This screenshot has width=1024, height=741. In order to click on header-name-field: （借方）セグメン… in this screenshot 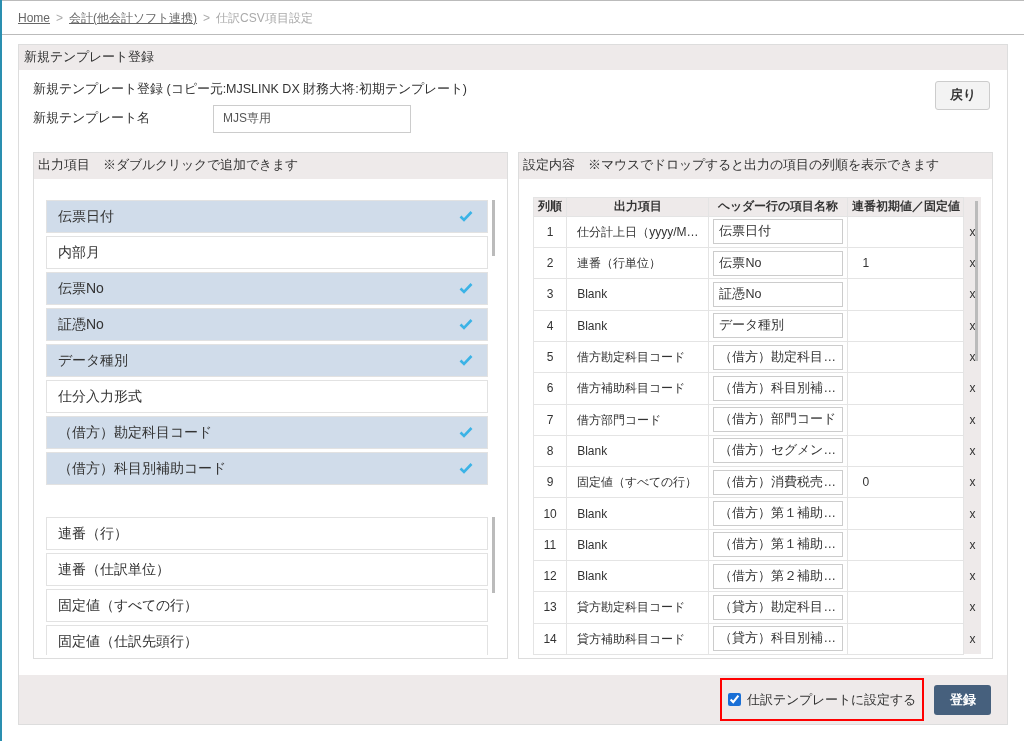, I will do `click(778, 451)`.